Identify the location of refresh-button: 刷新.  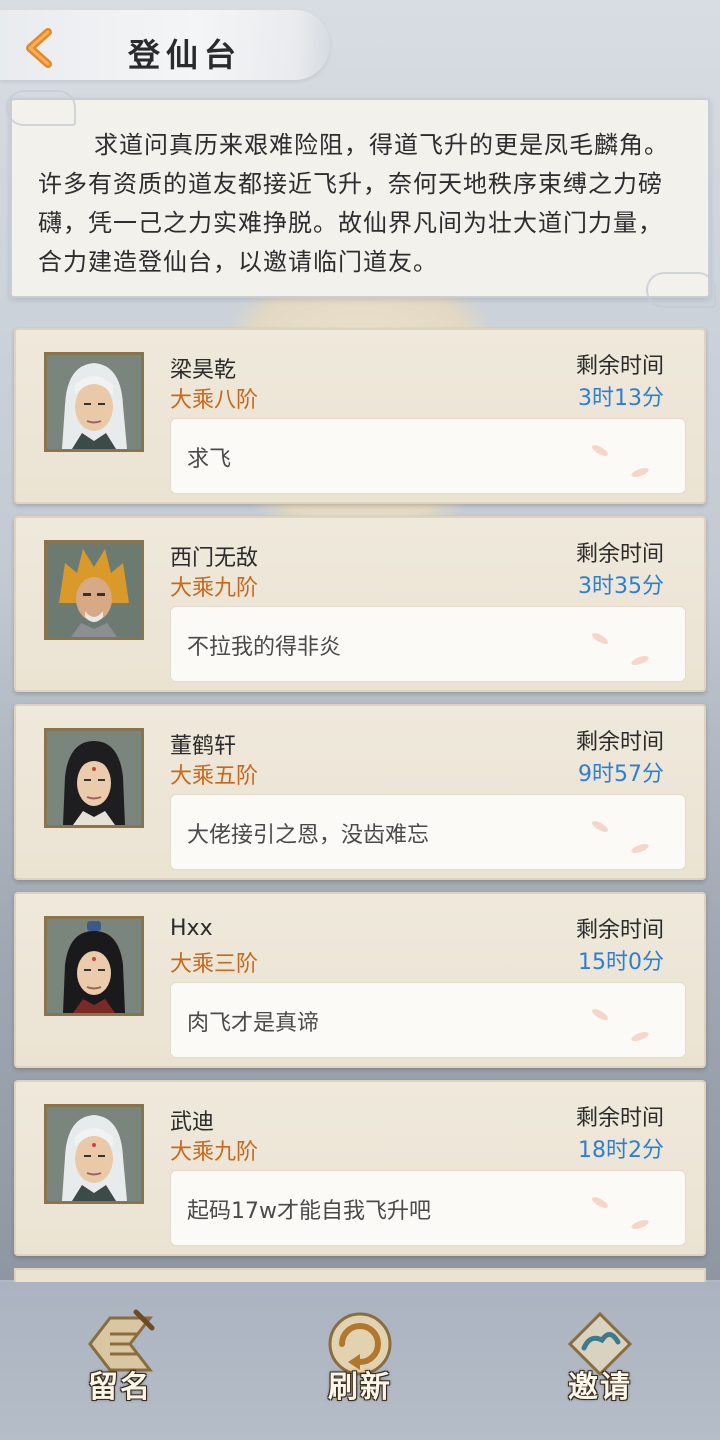
(360, 1359).